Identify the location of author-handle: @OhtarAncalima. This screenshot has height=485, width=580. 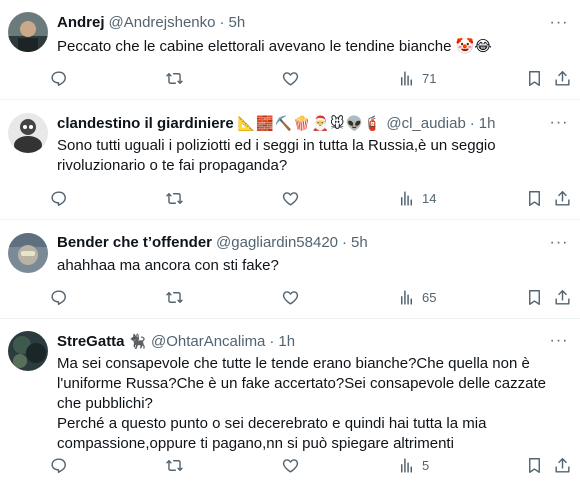
(208, 342).